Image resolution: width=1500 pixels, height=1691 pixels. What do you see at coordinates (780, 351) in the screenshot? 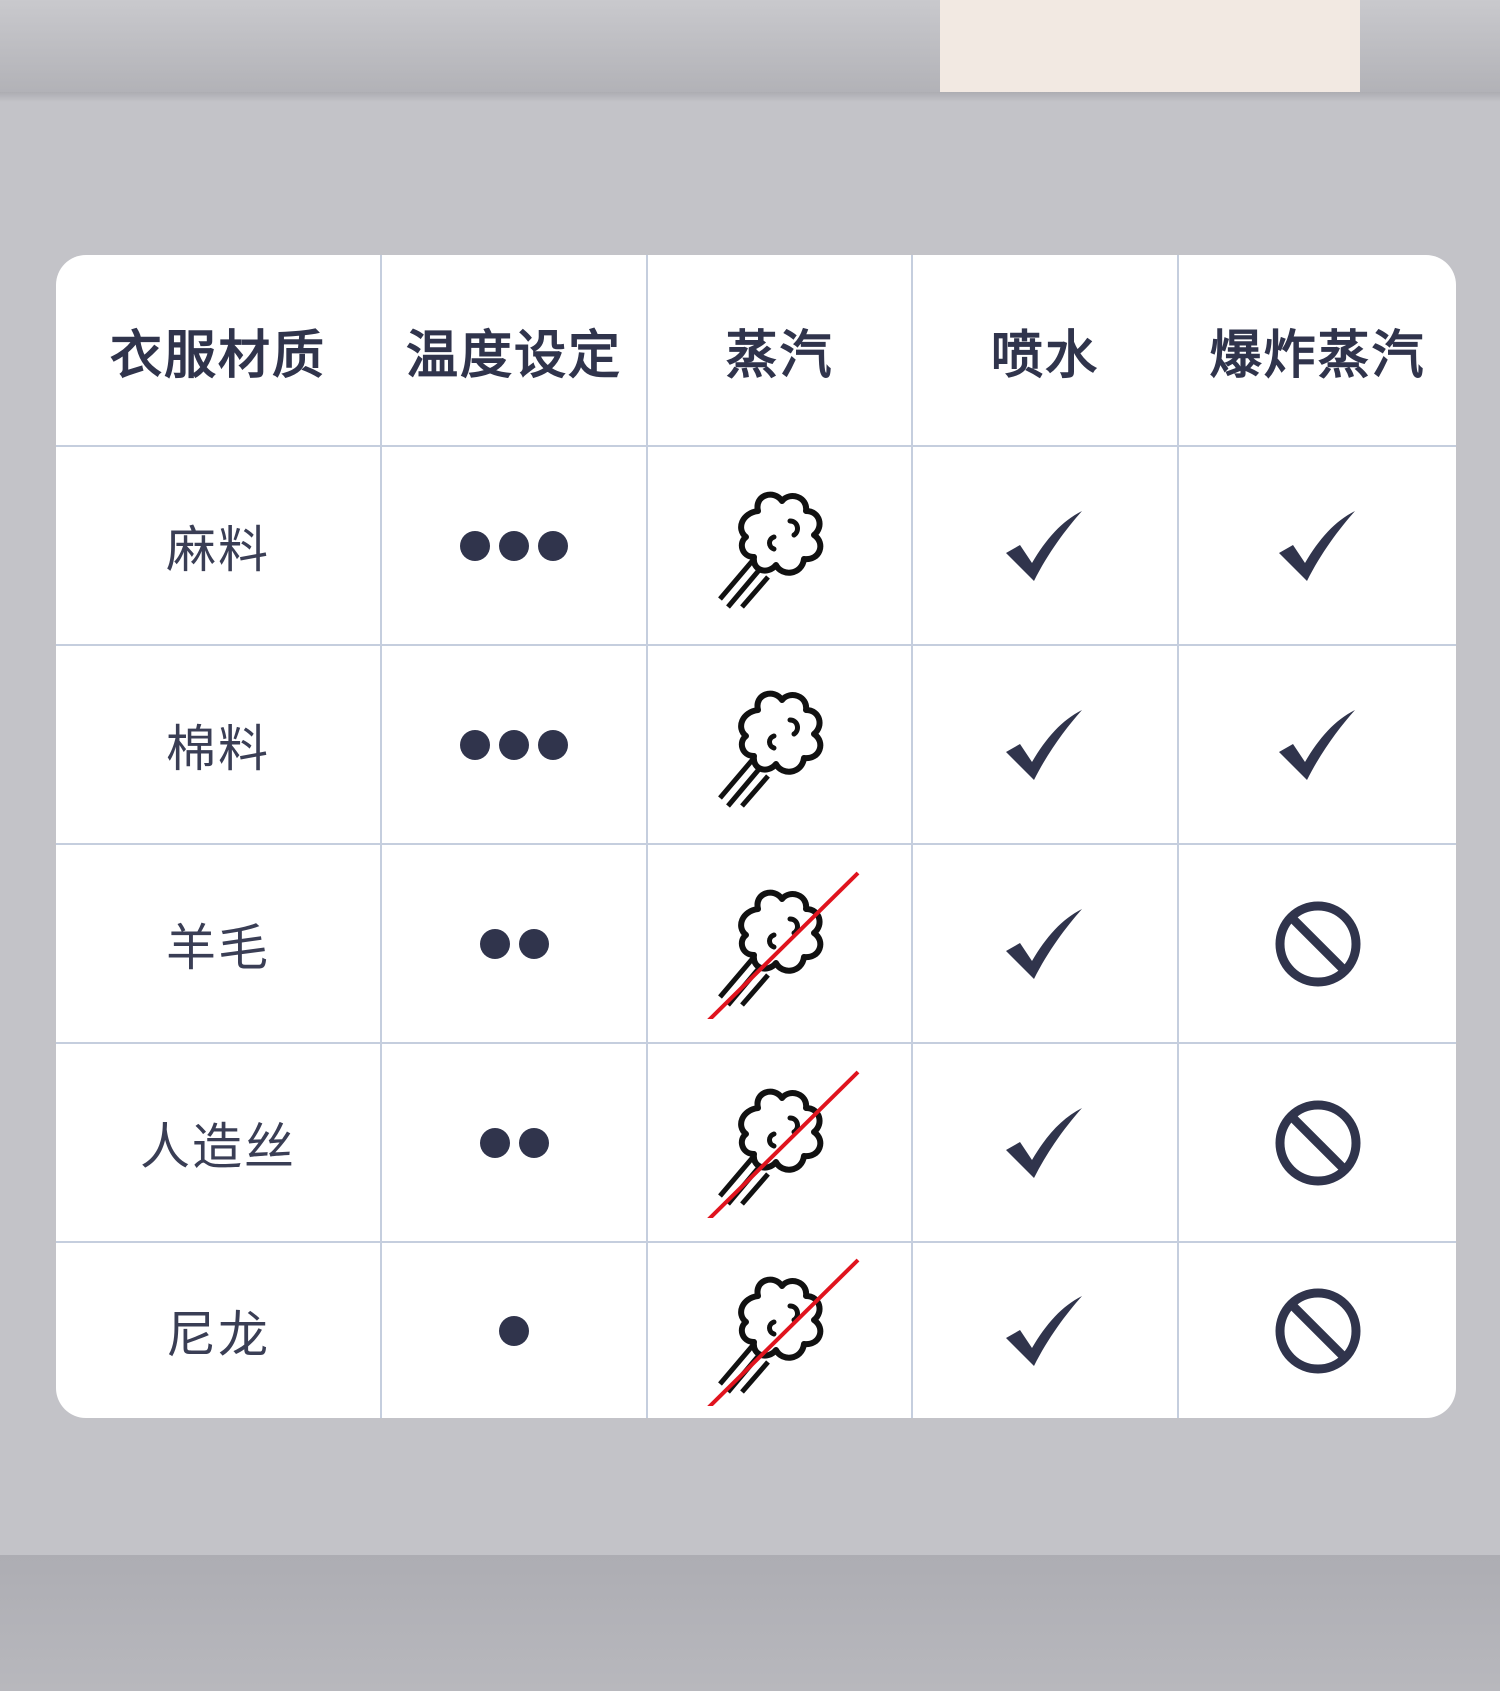
I see `header-steam: 蒸汽` at bounding box center [780, 351].